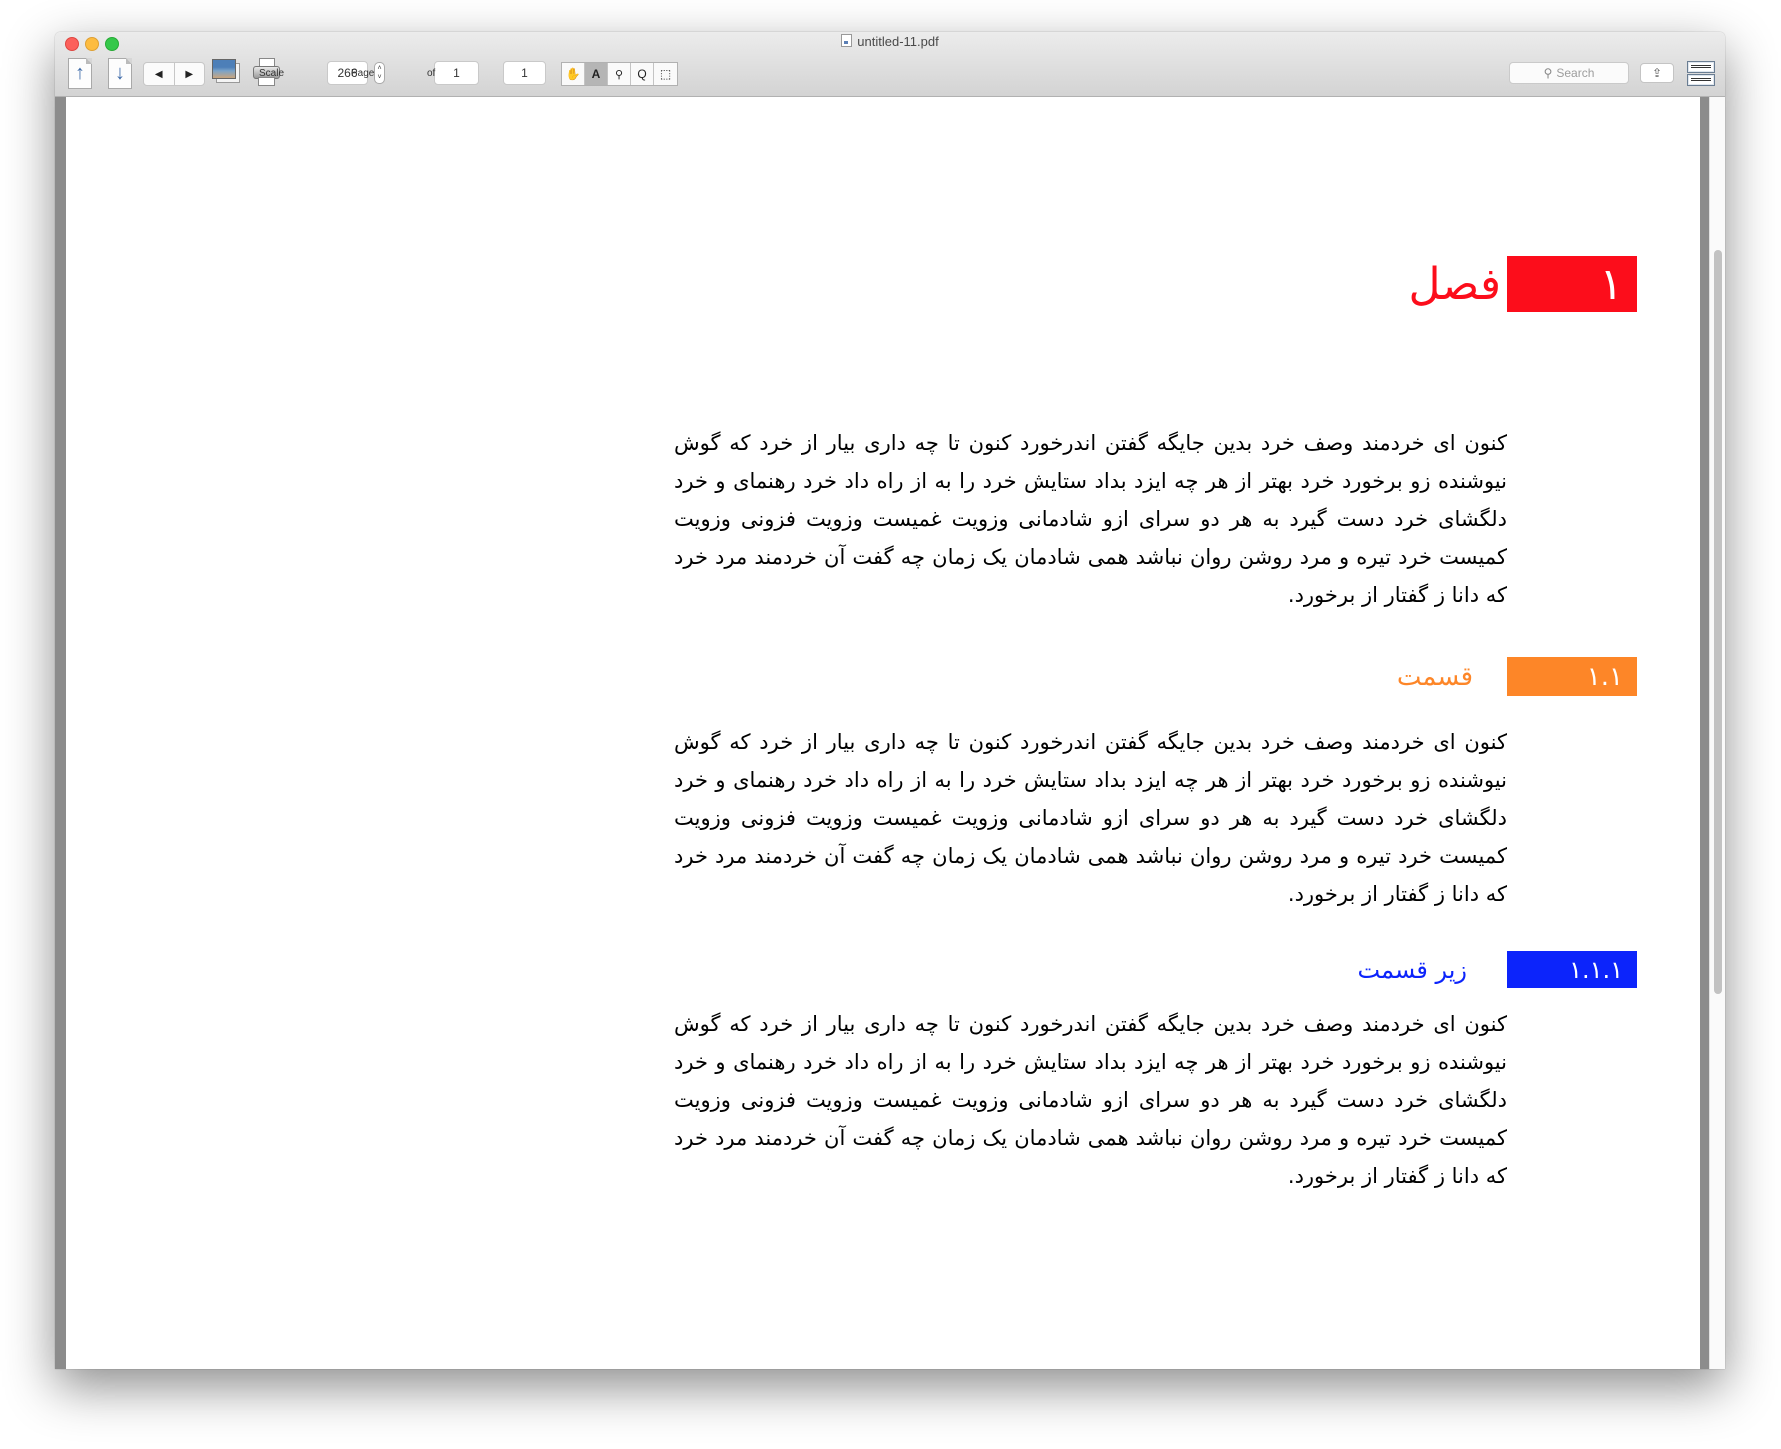 The width and height of the screenshot is (1781, 1449). I want to click on doc-arrow-up-icon: ↑, so click(80, 73).